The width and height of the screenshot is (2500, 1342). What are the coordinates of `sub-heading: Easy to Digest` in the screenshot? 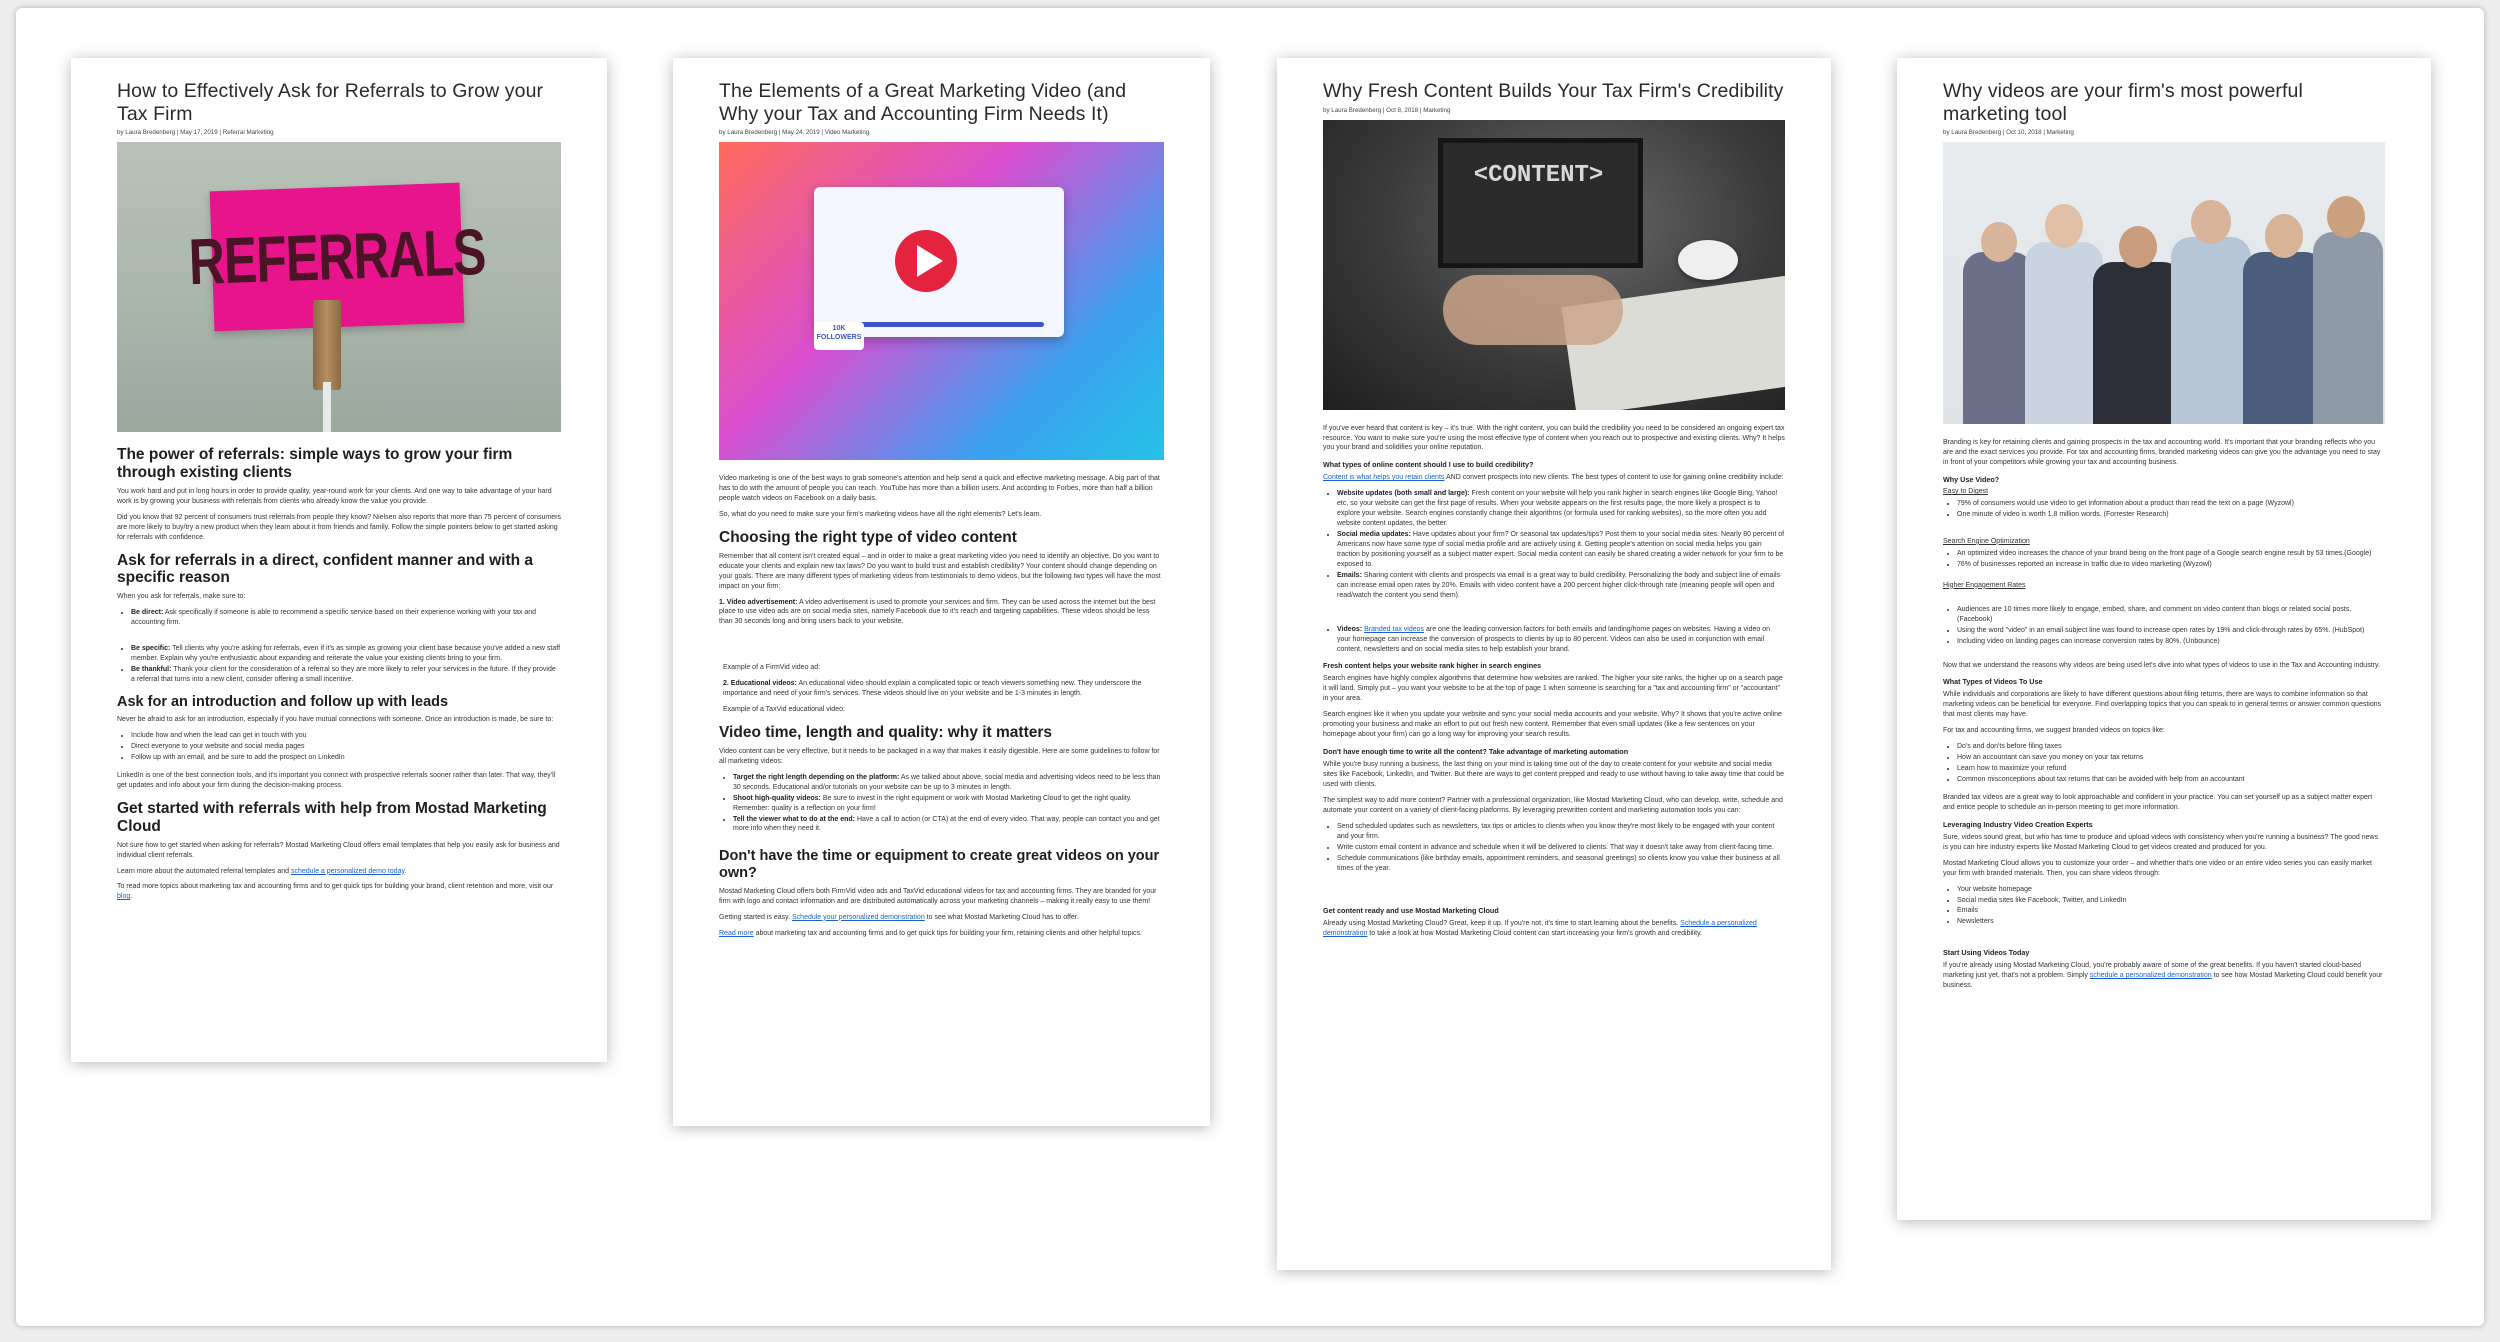 It's located at (1966, 492).